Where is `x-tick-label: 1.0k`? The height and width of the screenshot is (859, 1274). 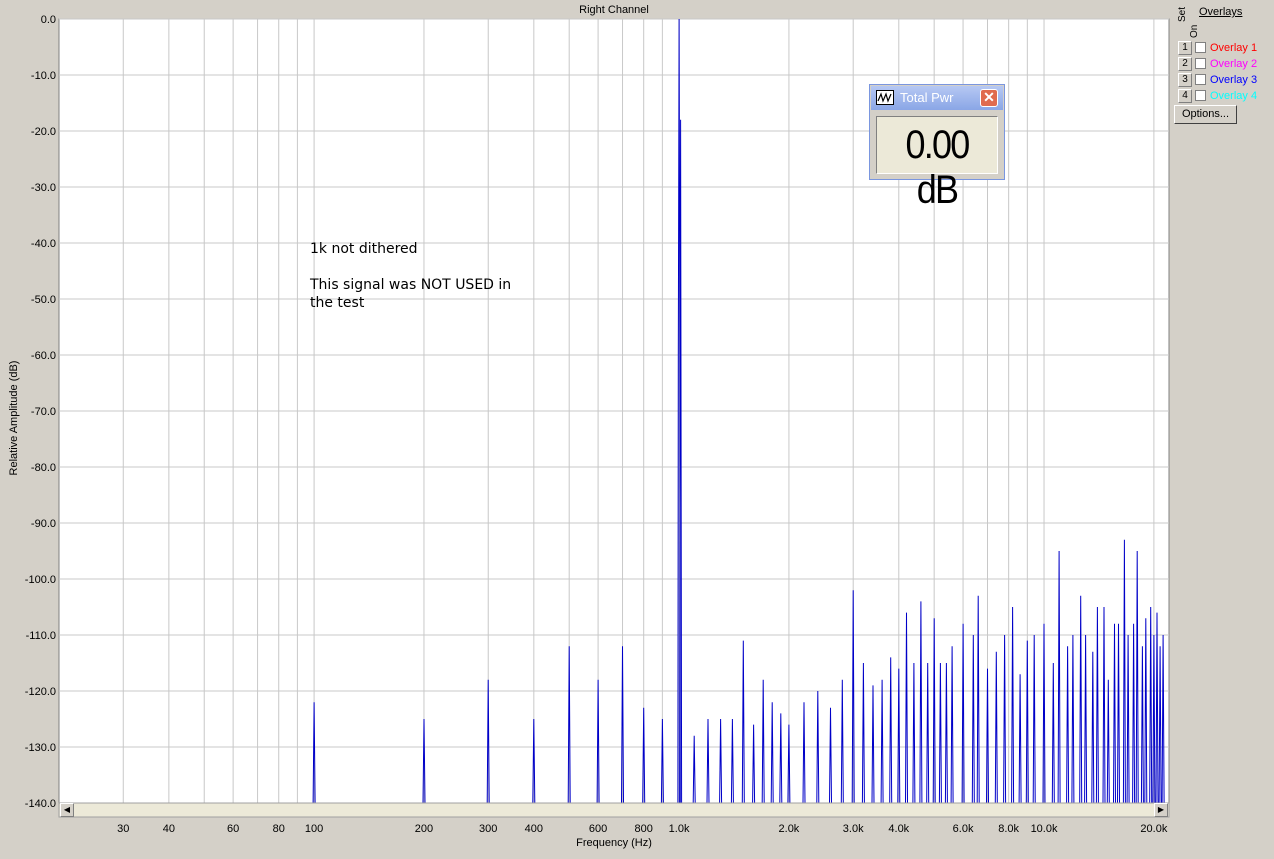 x-tick-label: 1.0k is located at coordinates (679, 829).